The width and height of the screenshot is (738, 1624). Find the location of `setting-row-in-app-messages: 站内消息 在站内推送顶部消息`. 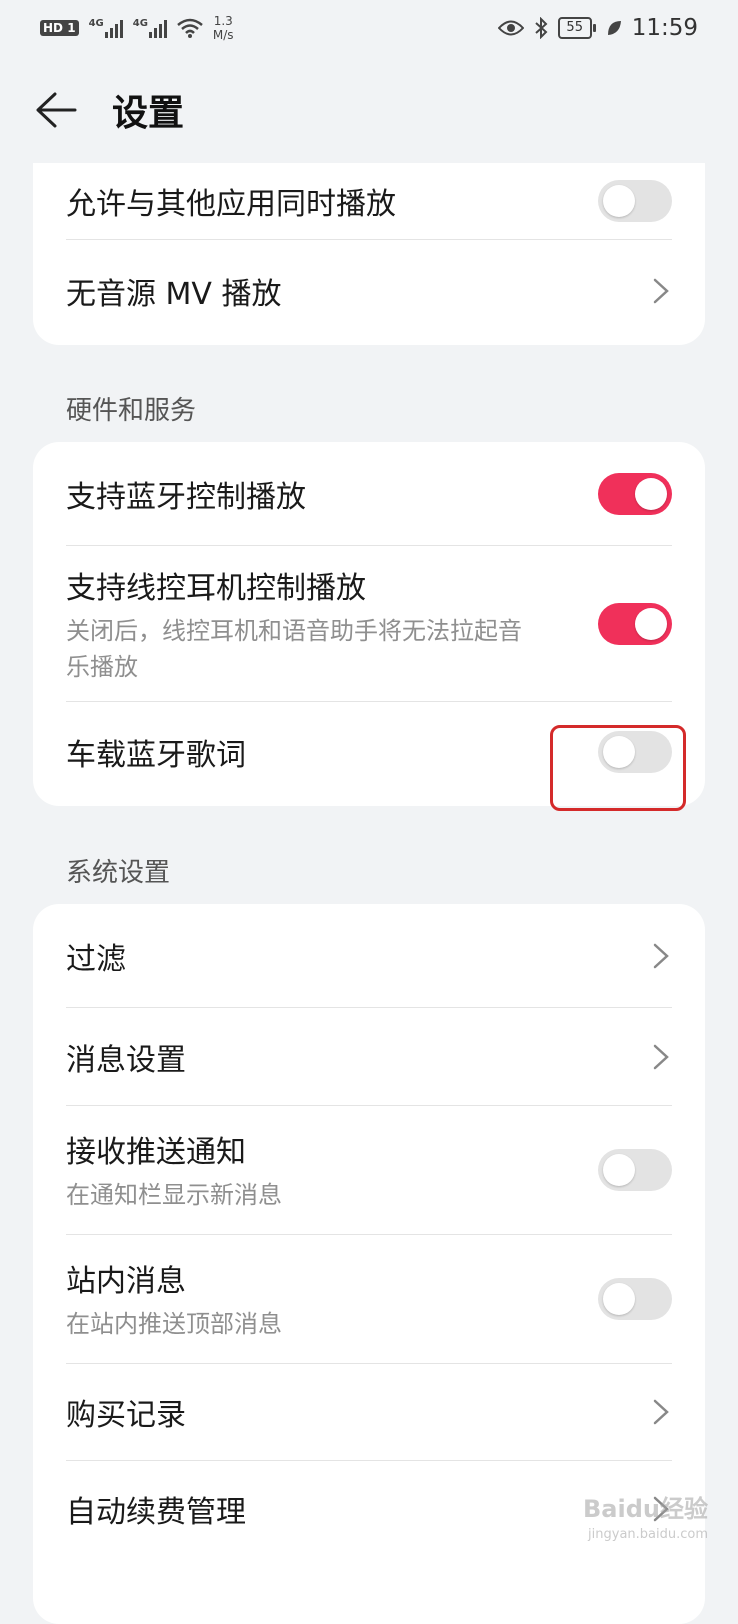

setting-row-in-app-messages: 站内消息 在站内推送顶部消息 is located at coordinates (369, 1299).